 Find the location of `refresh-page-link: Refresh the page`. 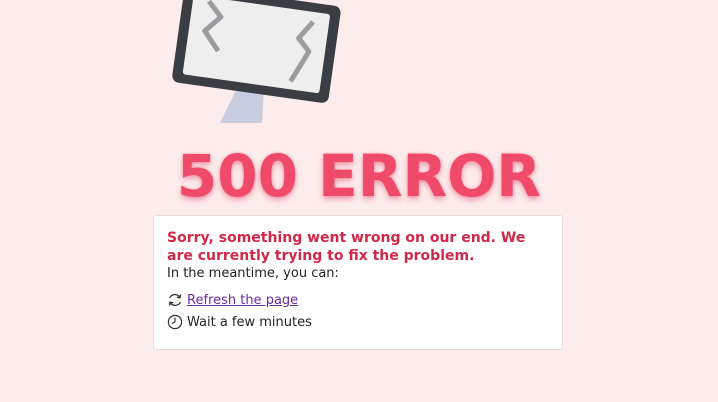

refresh-page-link: Refresh the page is located at coordinates (242, 300).